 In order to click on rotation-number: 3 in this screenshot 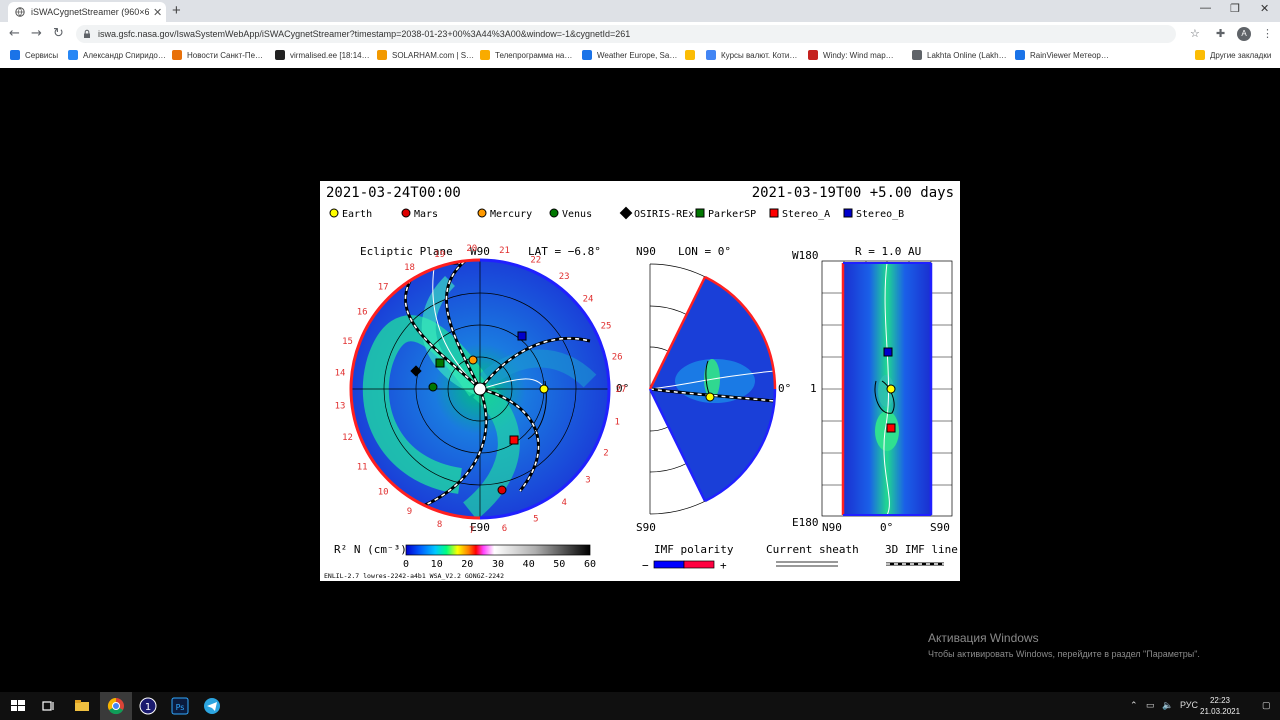, I will do `click(587, 481)`.